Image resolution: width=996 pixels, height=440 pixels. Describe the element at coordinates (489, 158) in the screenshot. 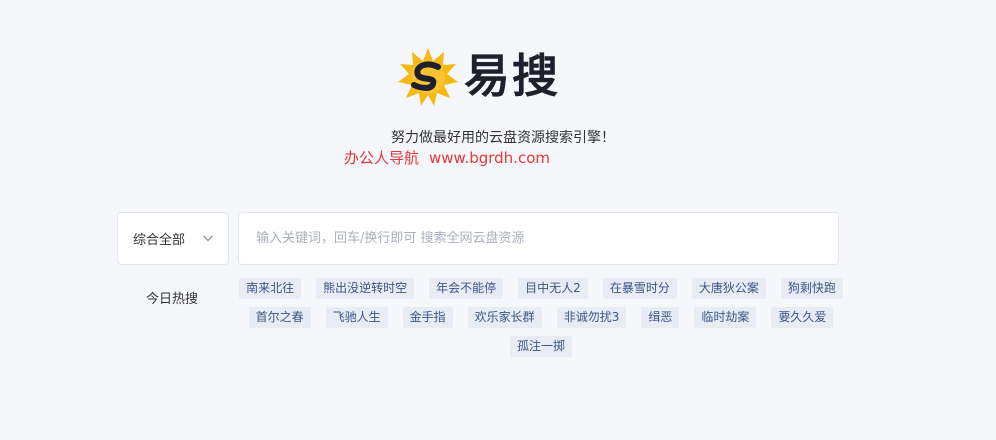

I see `promo-url: www.bgrdh.com` at that location.